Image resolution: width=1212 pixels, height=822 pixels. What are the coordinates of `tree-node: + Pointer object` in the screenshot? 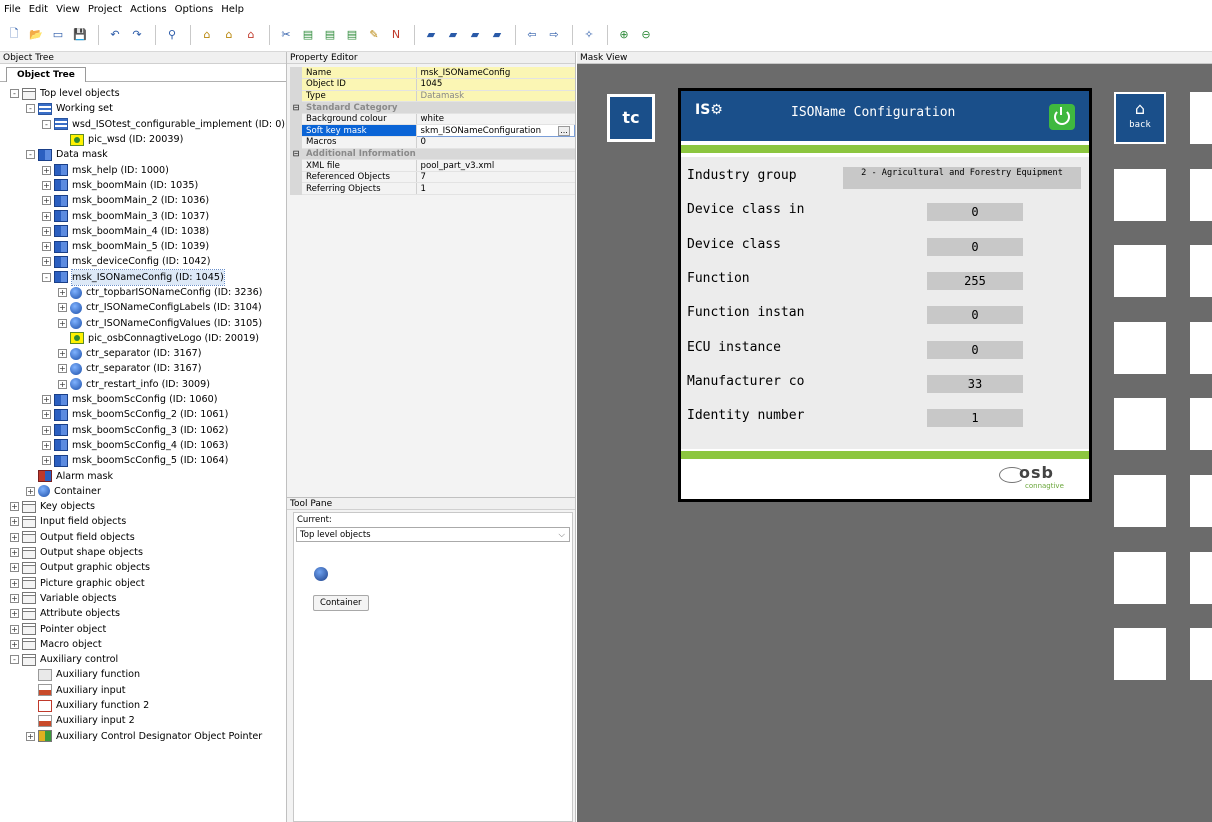 It's located at (143, 628).